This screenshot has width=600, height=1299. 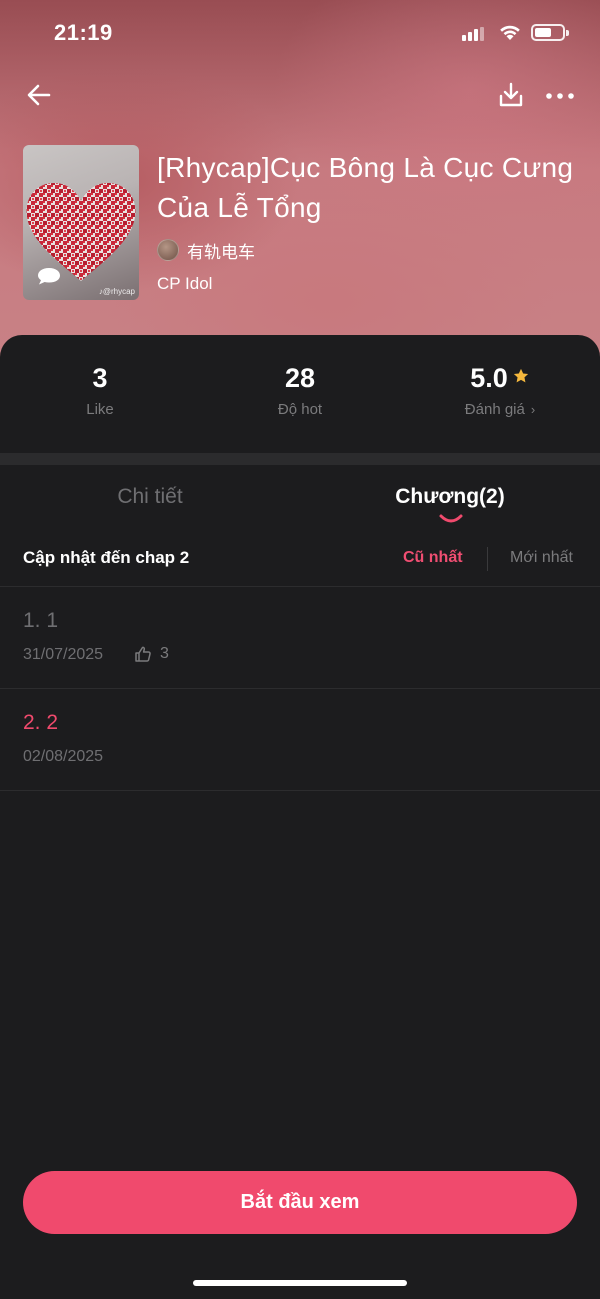 What do you see at coordinates (106, 557) in the screenshot?
I see `update-status: Cập nhật đến chap 2` at bounding box center [106, 557].